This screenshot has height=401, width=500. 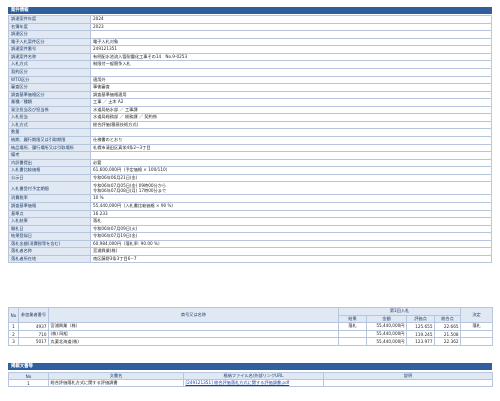 What do you see at coordinates (291, 229) in the screenshot?
I see `info-value: 令和06年07月09日(火)` at bounding box center [291, 229].